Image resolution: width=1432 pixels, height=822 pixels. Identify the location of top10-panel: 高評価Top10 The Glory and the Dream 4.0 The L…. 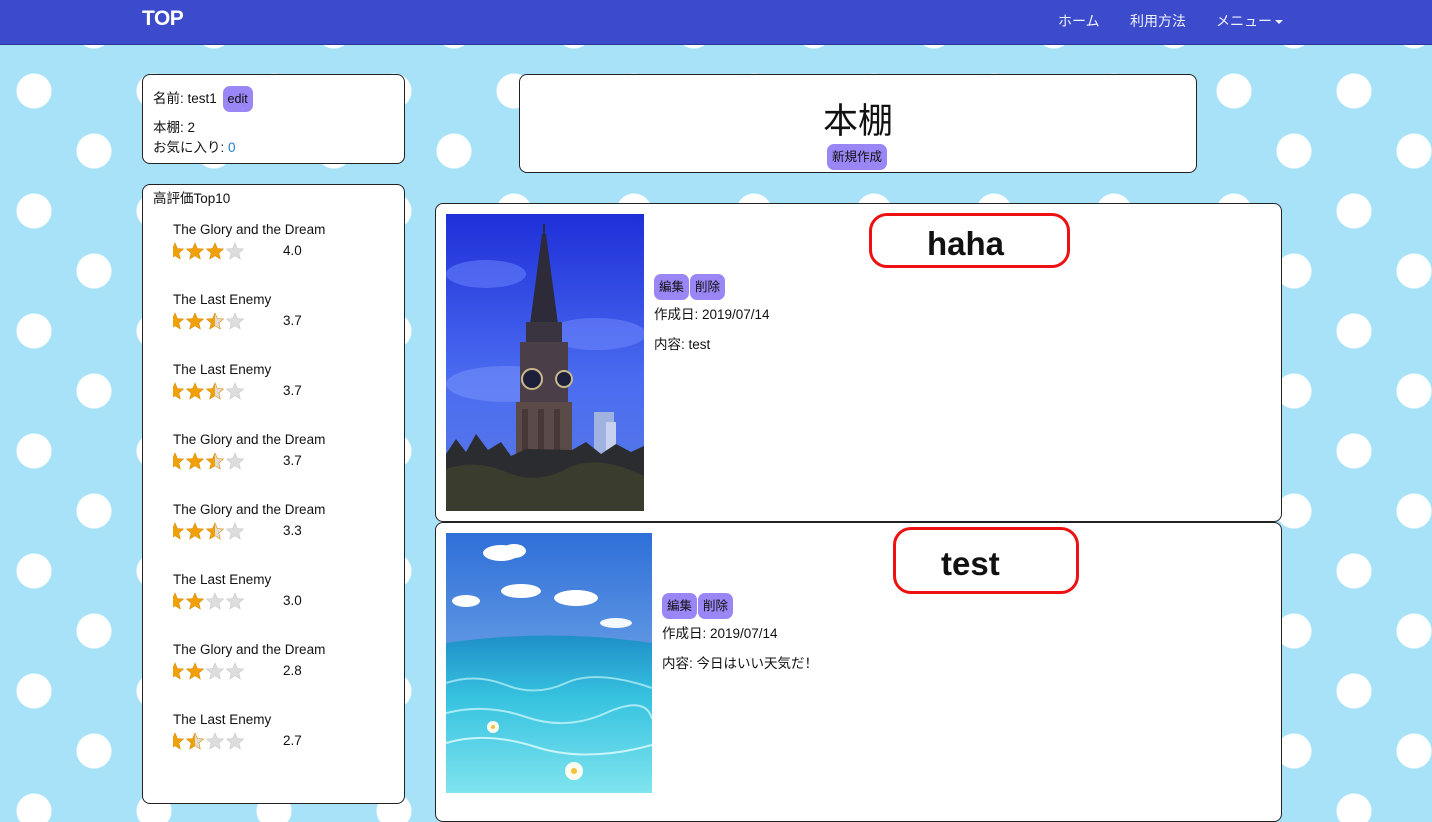
(273, 494).